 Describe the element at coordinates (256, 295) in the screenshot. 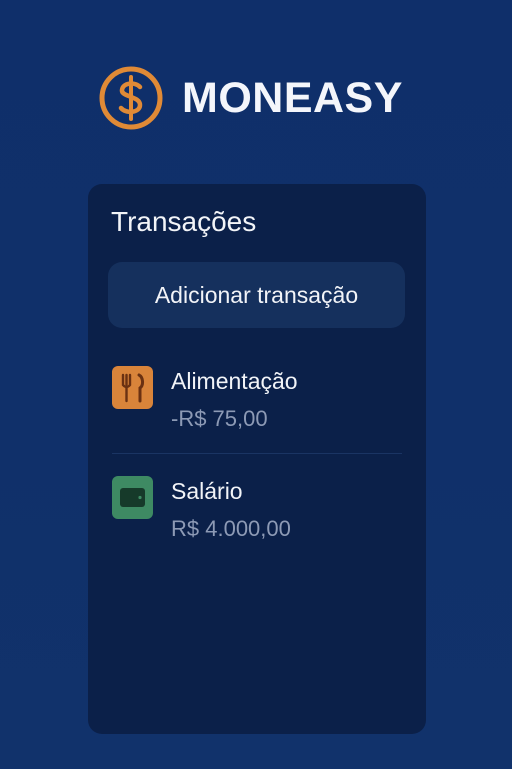

I see `add-transaction-button: Adicionar transação` at that location.